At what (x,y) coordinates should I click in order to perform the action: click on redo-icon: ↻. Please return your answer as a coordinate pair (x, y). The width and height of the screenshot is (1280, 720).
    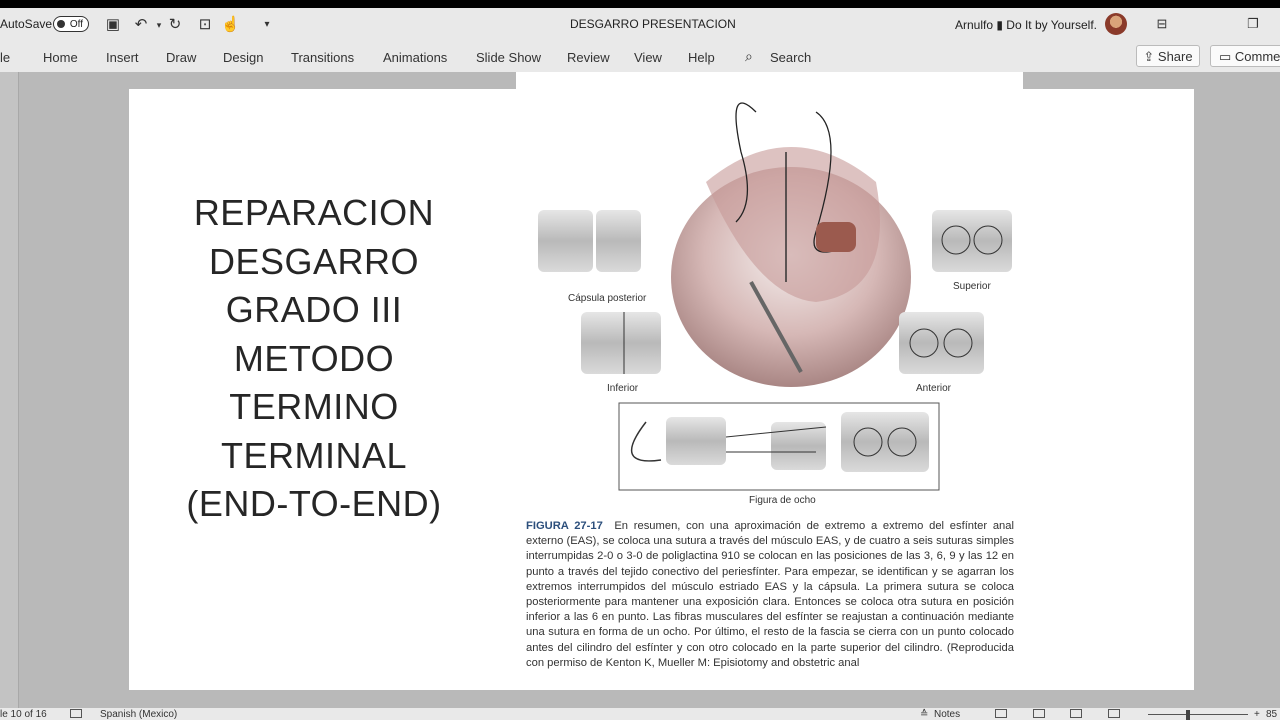
    Looking at the image, I should click on (175, 25).